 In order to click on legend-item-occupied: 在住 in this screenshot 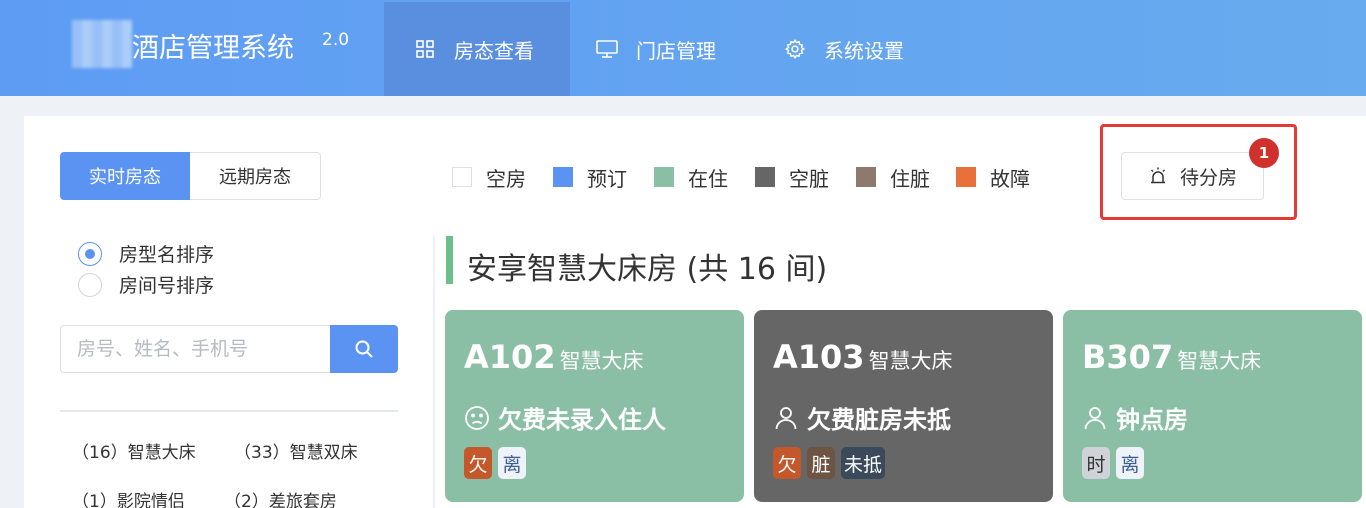, I will do `click(691, 177)`.